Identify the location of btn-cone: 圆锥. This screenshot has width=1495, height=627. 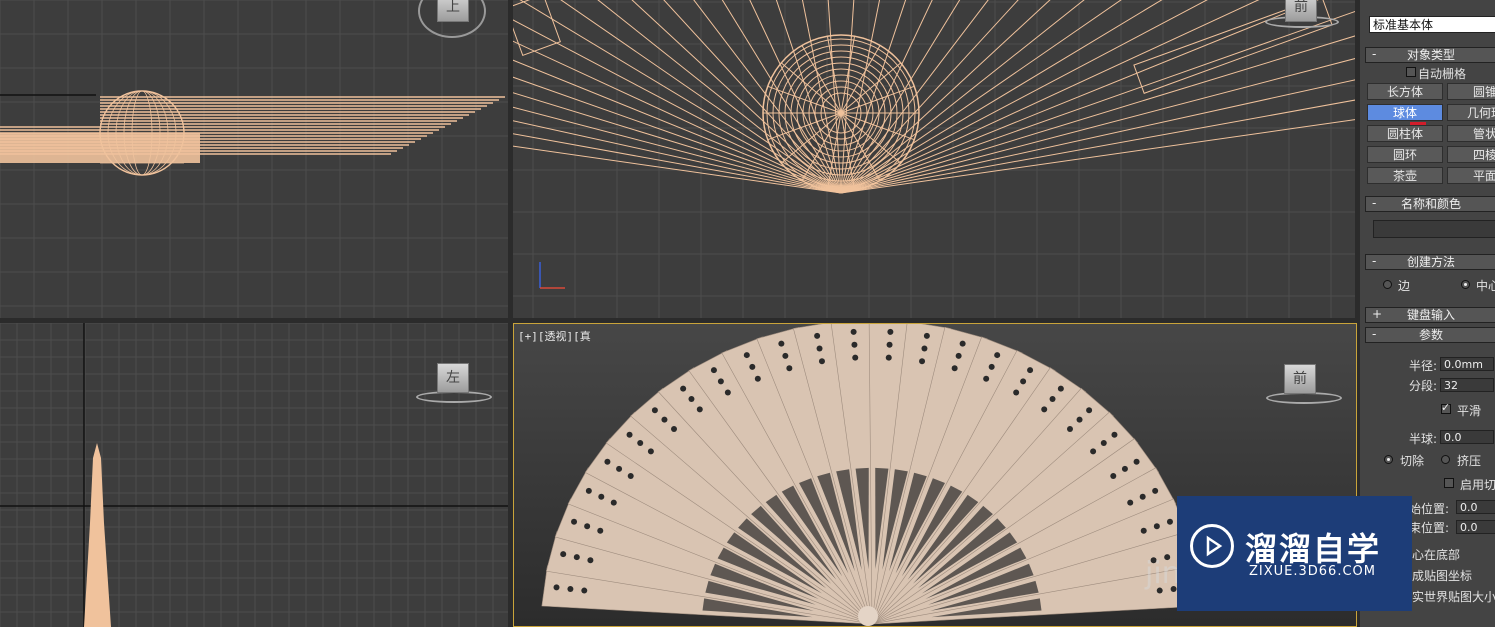
(1471, 91).